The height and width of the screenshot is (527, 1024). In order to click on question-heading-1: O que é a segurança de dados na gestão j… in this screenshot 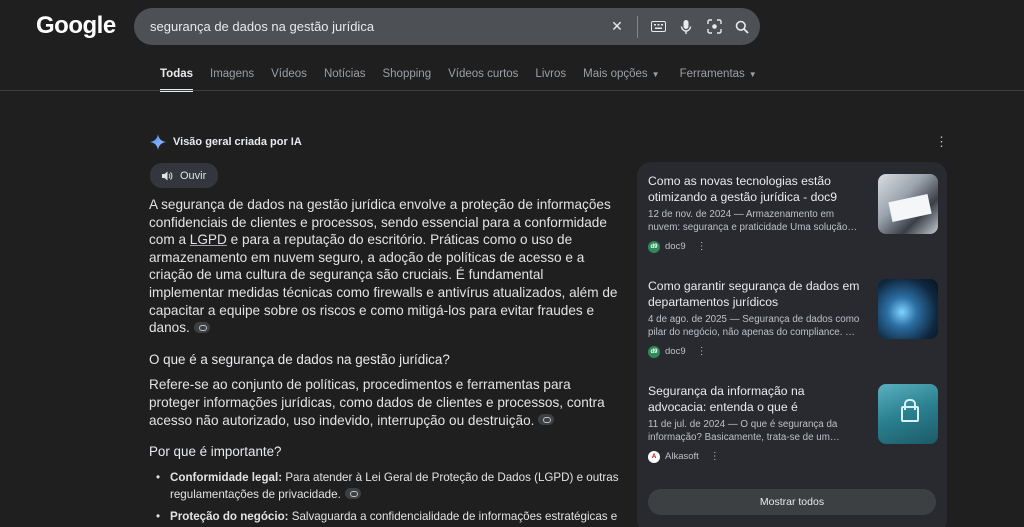, I will do `click(299, 359)`.